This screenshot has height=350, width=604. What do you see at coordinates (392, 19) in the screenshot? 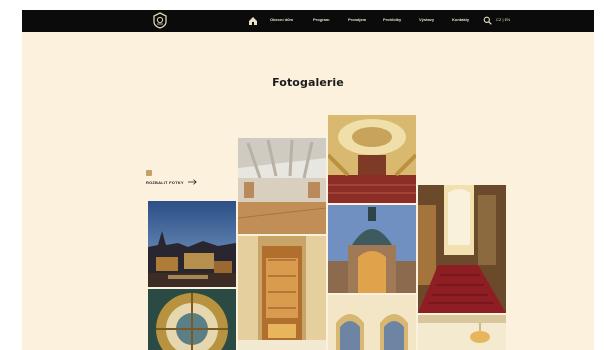
I see `nav-item-prohlidky: Prohlídky` at bounding box center [392, 19].